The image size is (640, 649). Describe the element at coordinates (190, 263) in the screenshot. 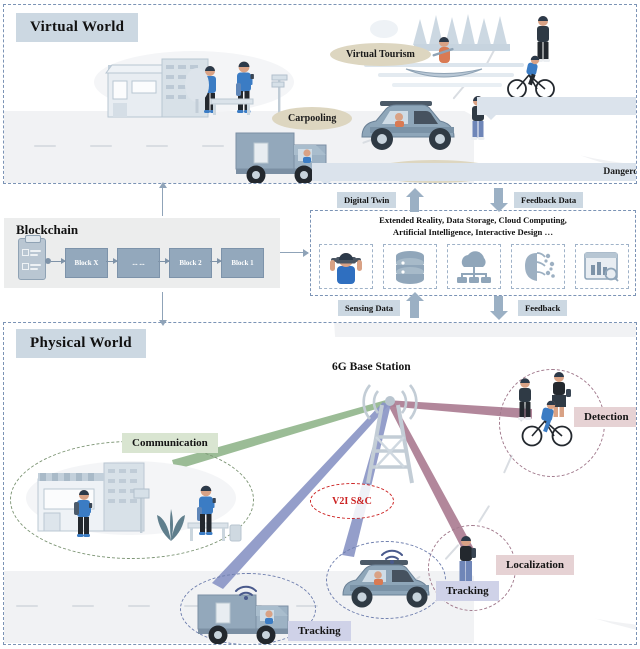

I see `block-item: Block 2` at that location.